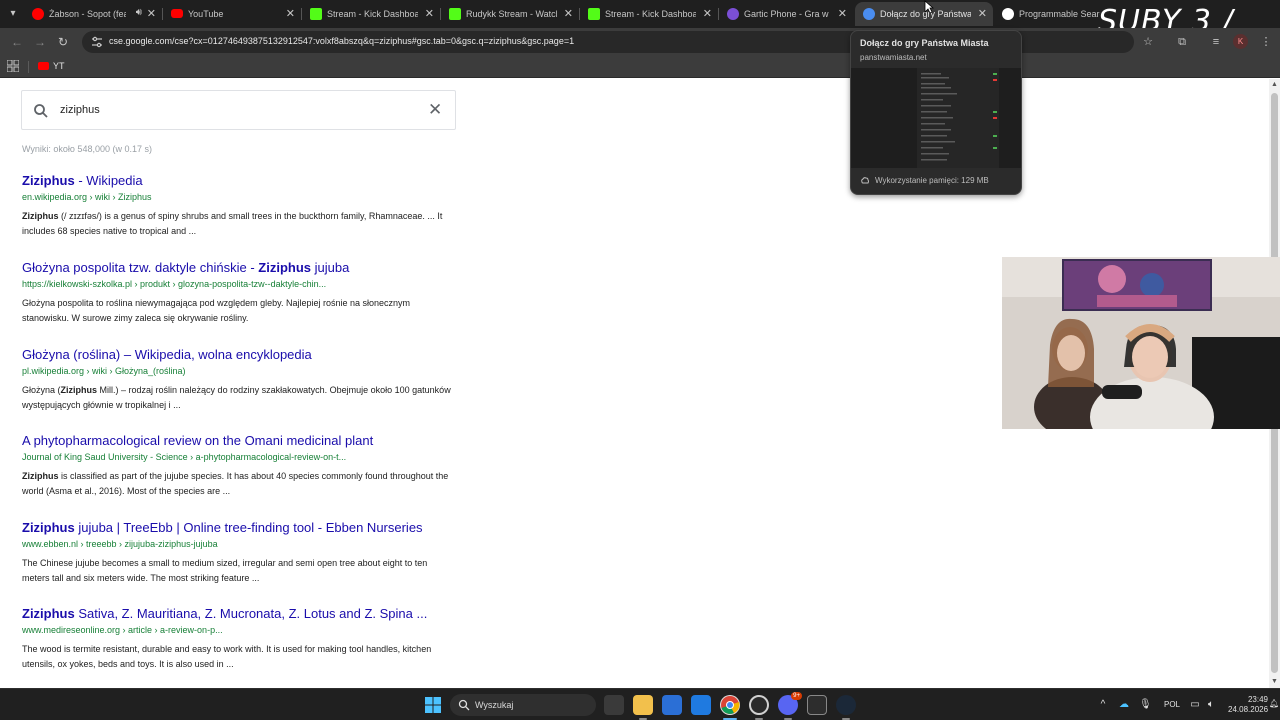 The image size is (1280, 720). What do you see at coordinates (594, 14) in the screenshot?
I see `kick-icon` at bounding box center [594, 14].